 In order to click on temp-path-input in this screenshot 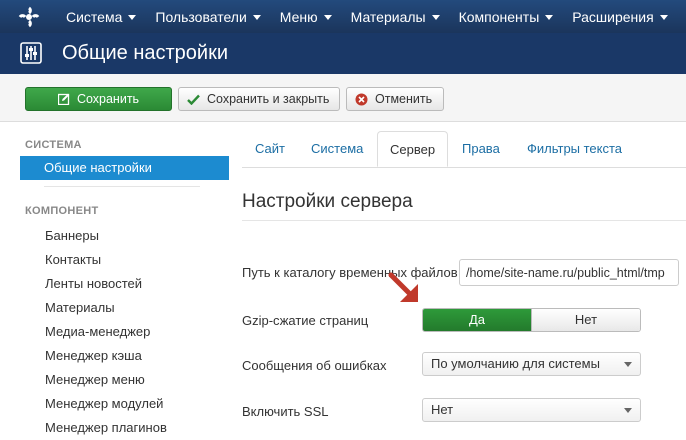, I will do `click(569, 272)`.